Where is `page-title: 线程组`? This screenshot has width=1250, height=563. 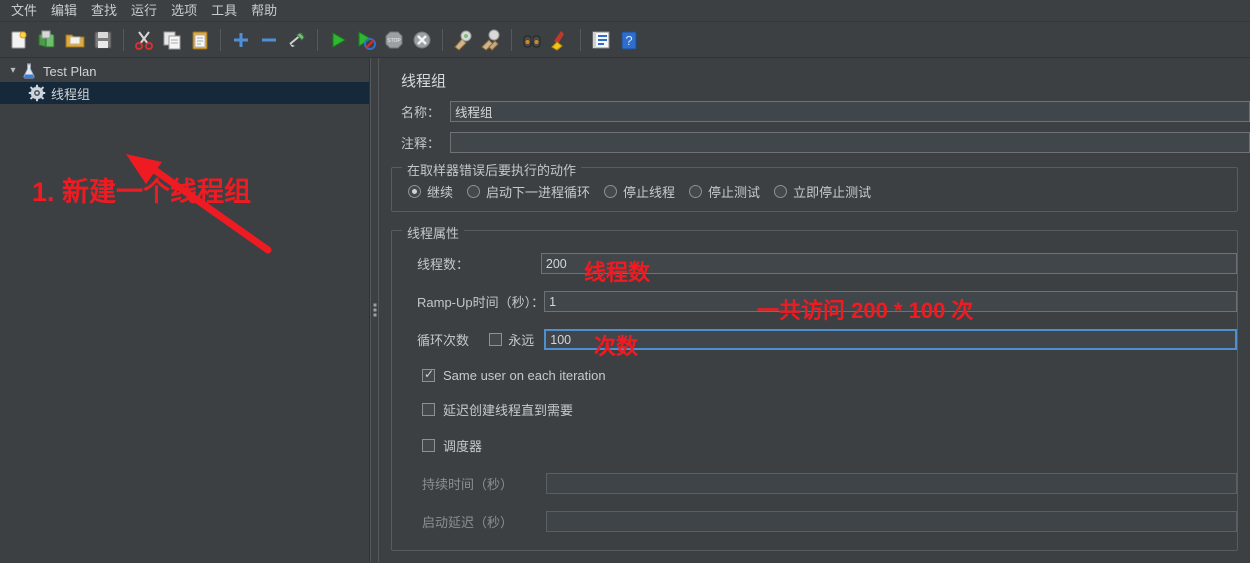
page-title: 线程组 is located at coordinates (424, 81).